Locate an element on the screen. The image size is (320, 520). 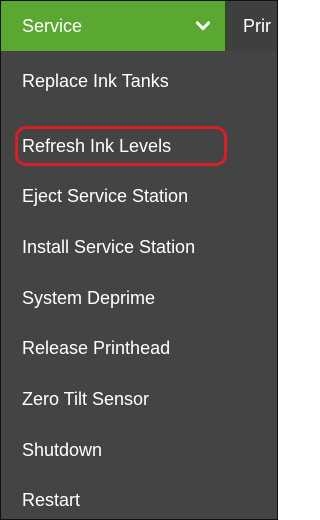
menu-item-refresh-ink-levels: Refresh Ink Levels is located at coordinates (96, 146).